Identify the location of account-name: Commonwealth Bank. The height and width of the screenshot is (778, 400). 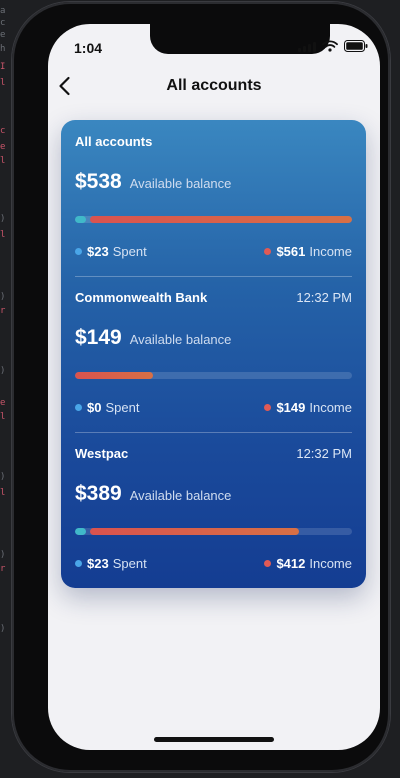
(141, 297).